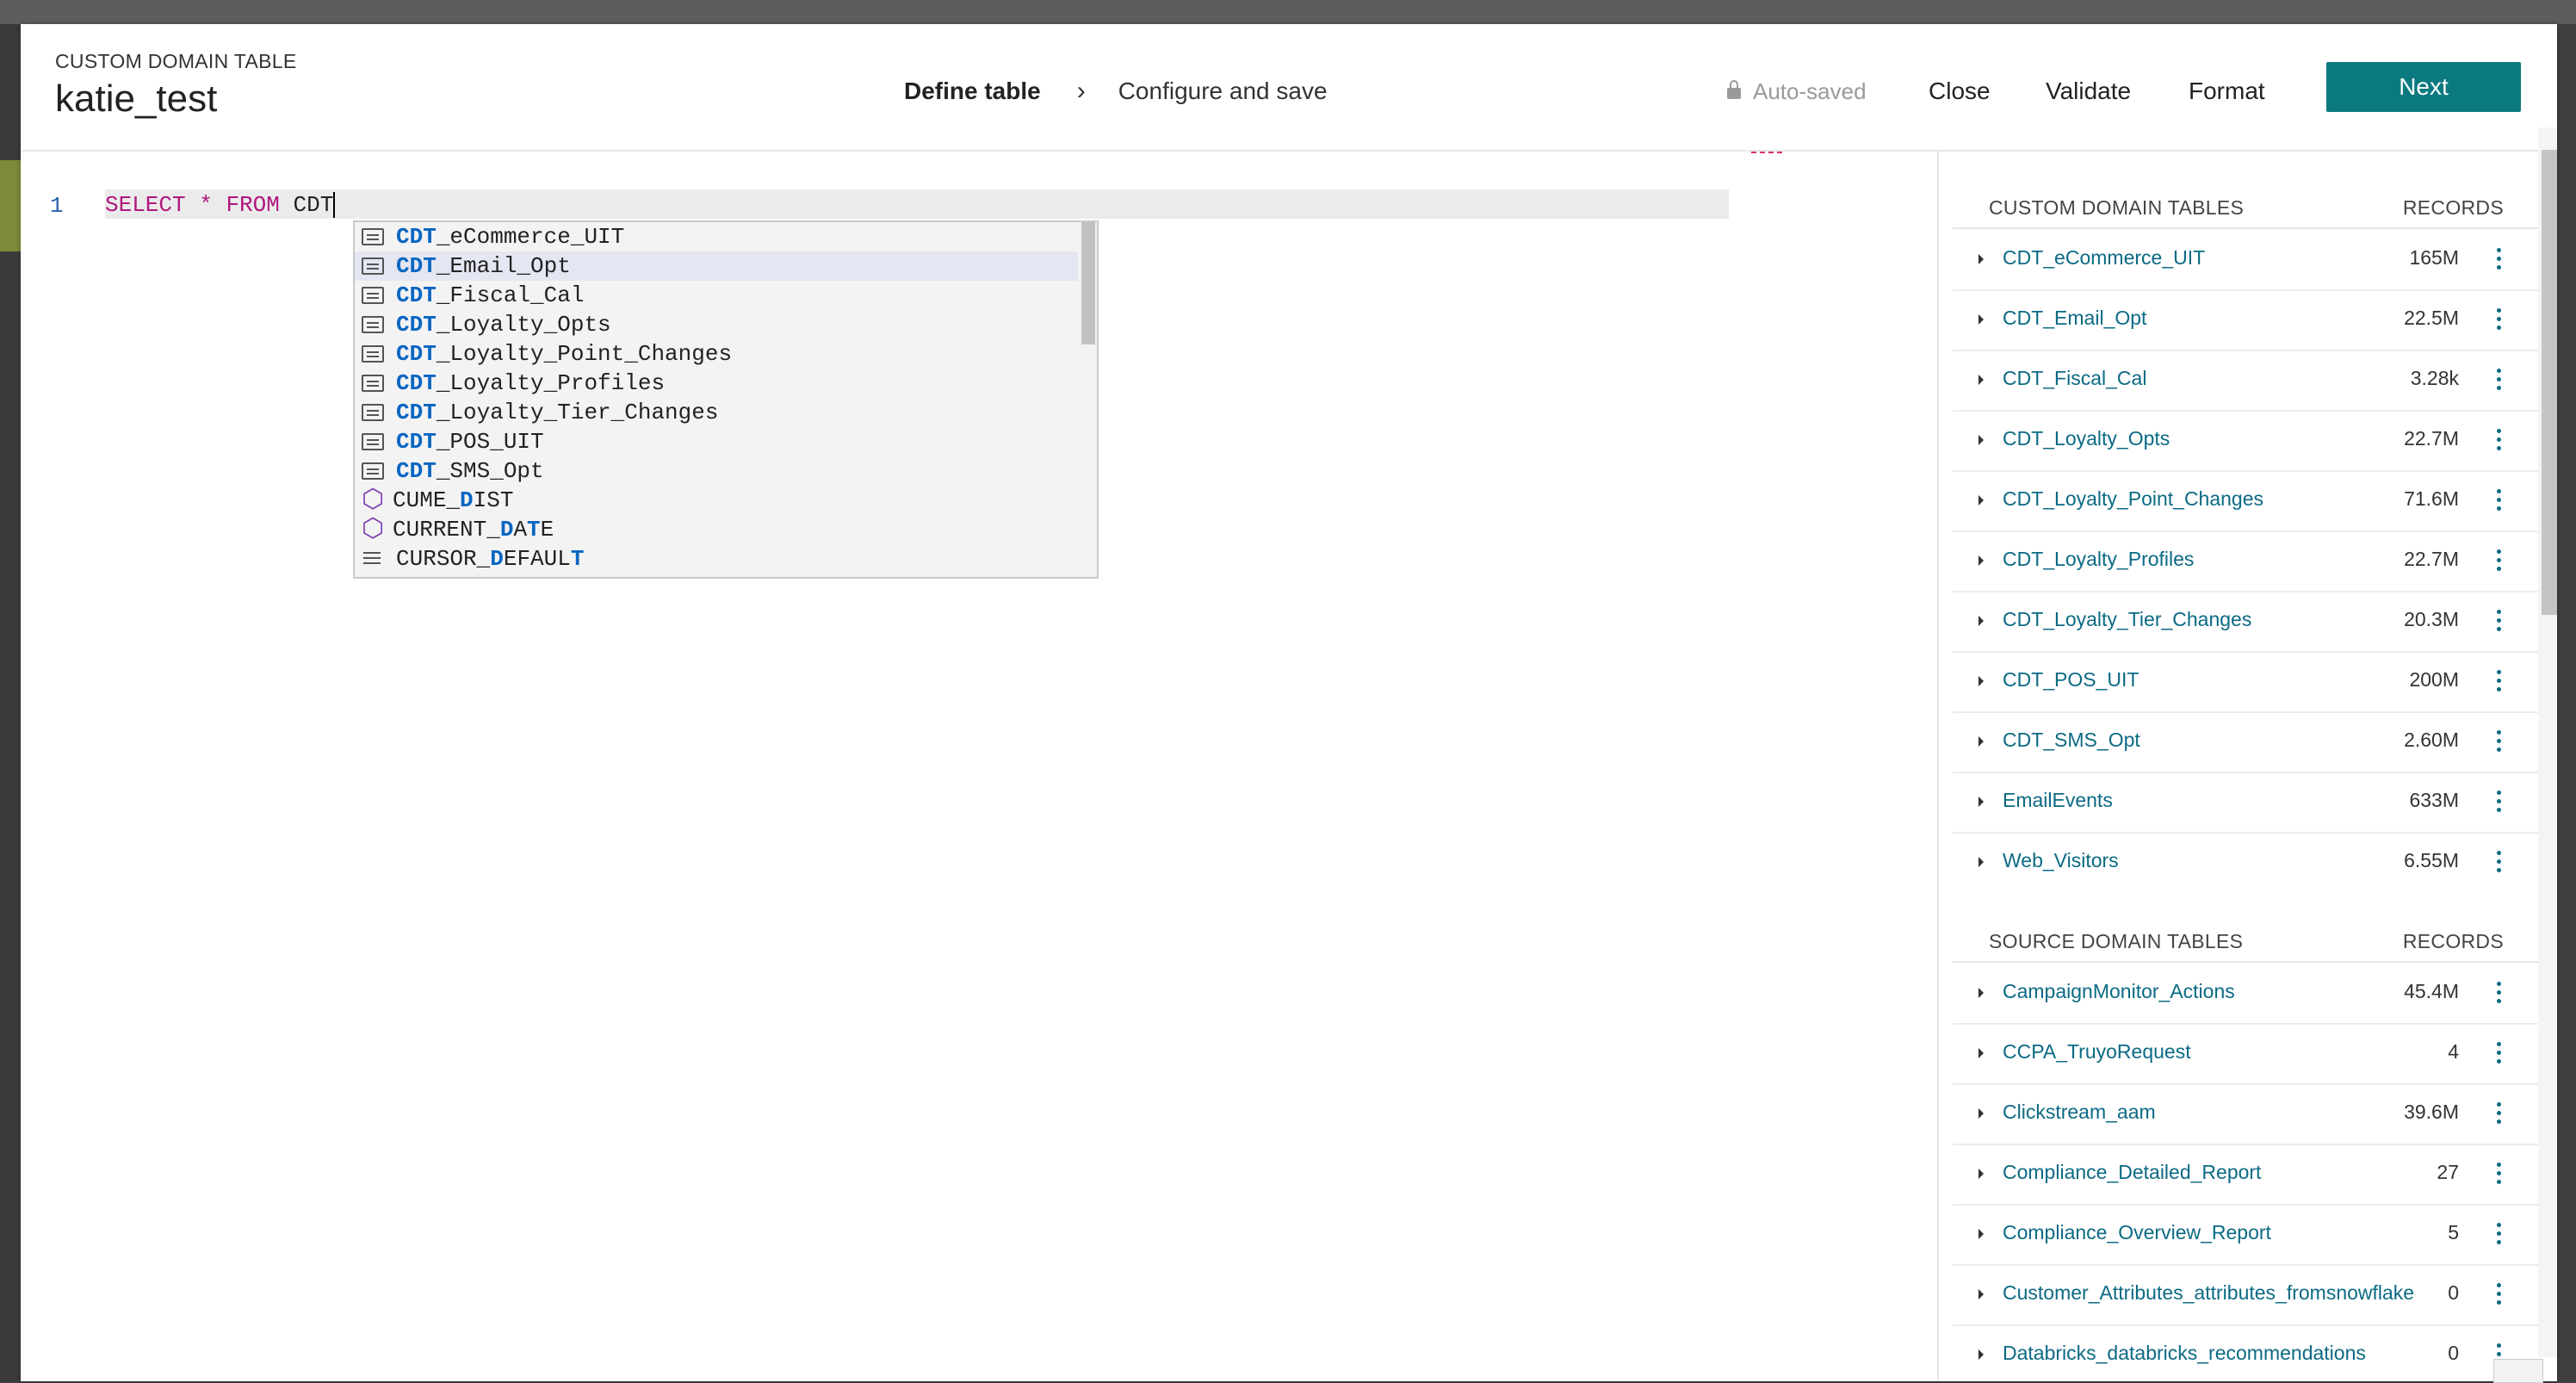 This screenshot has height=1383, width=2576. I want to click on suggestion-item: CURRENT_DATE, so click(717, 529).